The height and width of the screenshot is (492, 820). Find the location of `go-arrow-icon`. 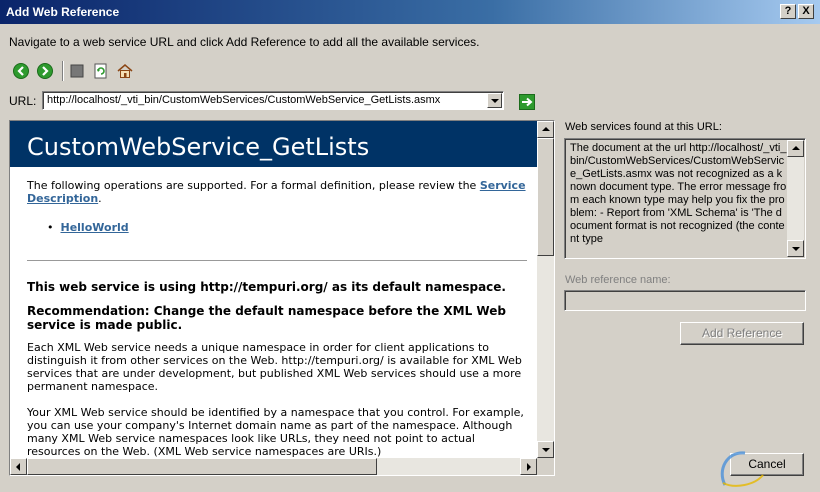

go-arrow-icon is located at coordinates (527, 102).